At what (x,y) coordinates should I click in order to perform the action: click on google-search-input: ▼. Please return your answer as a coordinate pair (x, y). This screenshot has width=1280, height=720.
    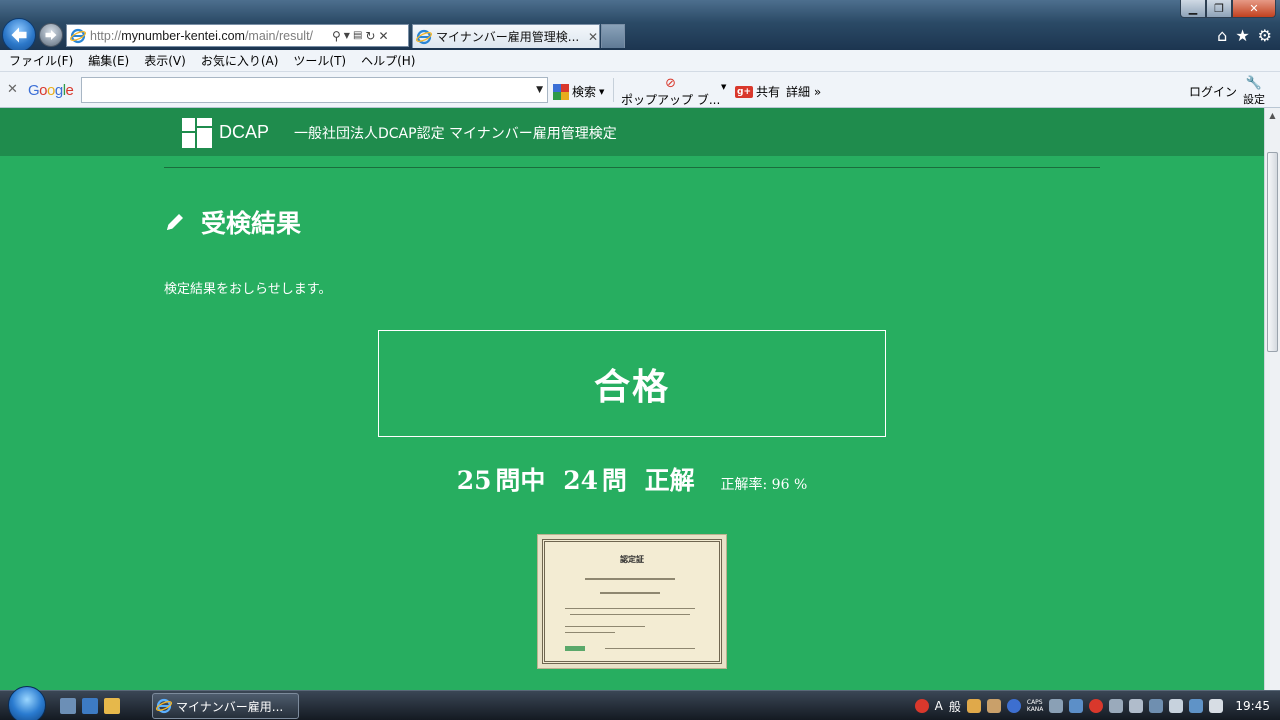
    Looking at the image, I should click on (314, 90).